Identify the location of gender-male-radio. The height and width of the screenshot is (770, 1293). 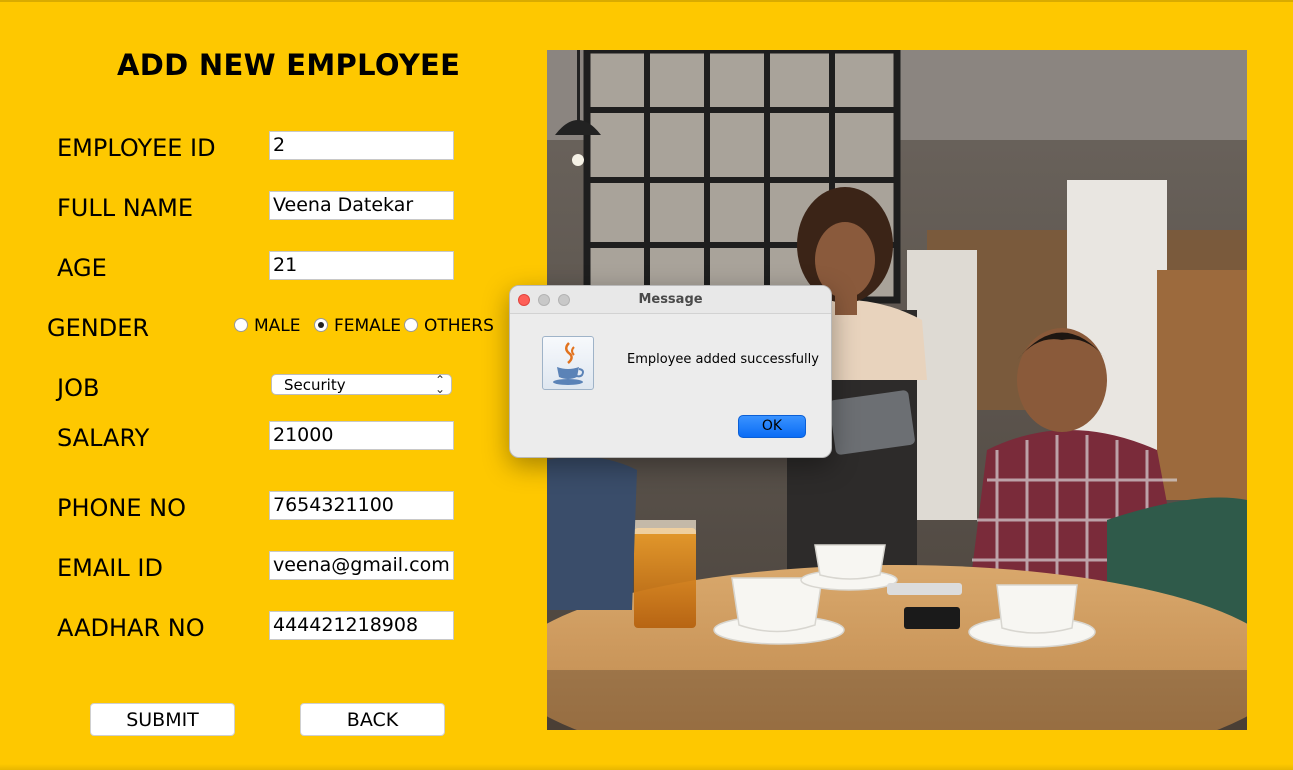
(241, 325).